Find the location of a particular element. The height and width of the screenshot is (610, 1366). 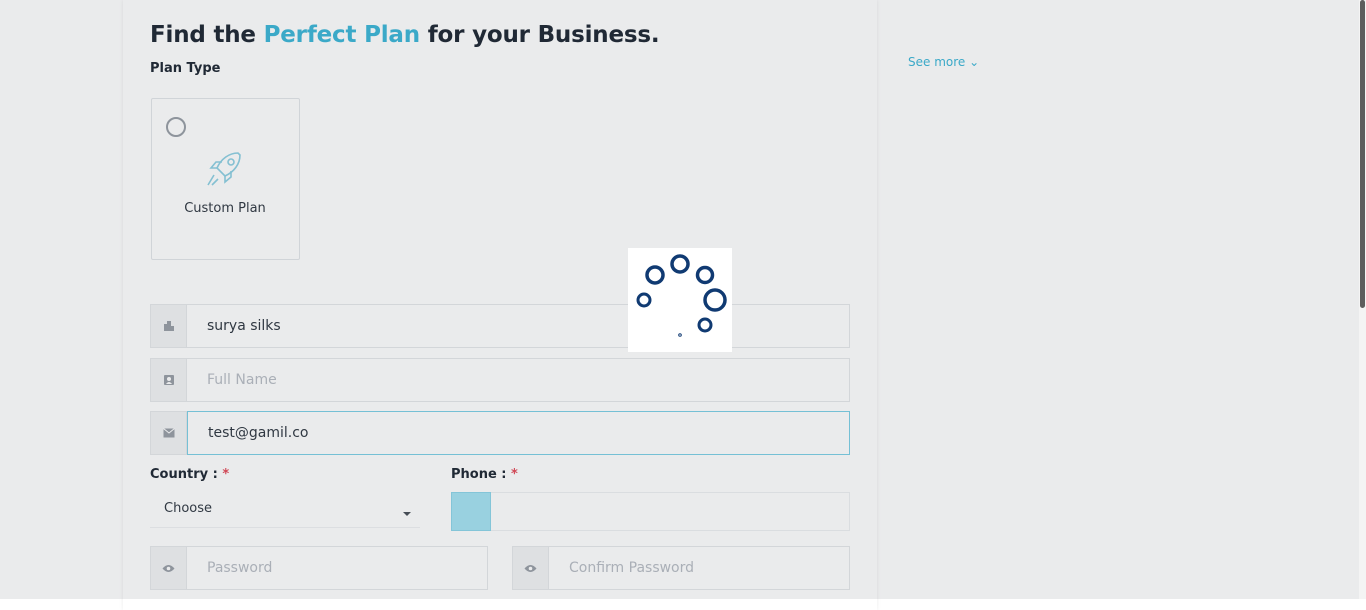

spinner-icon is located at coordinates (681, 295).